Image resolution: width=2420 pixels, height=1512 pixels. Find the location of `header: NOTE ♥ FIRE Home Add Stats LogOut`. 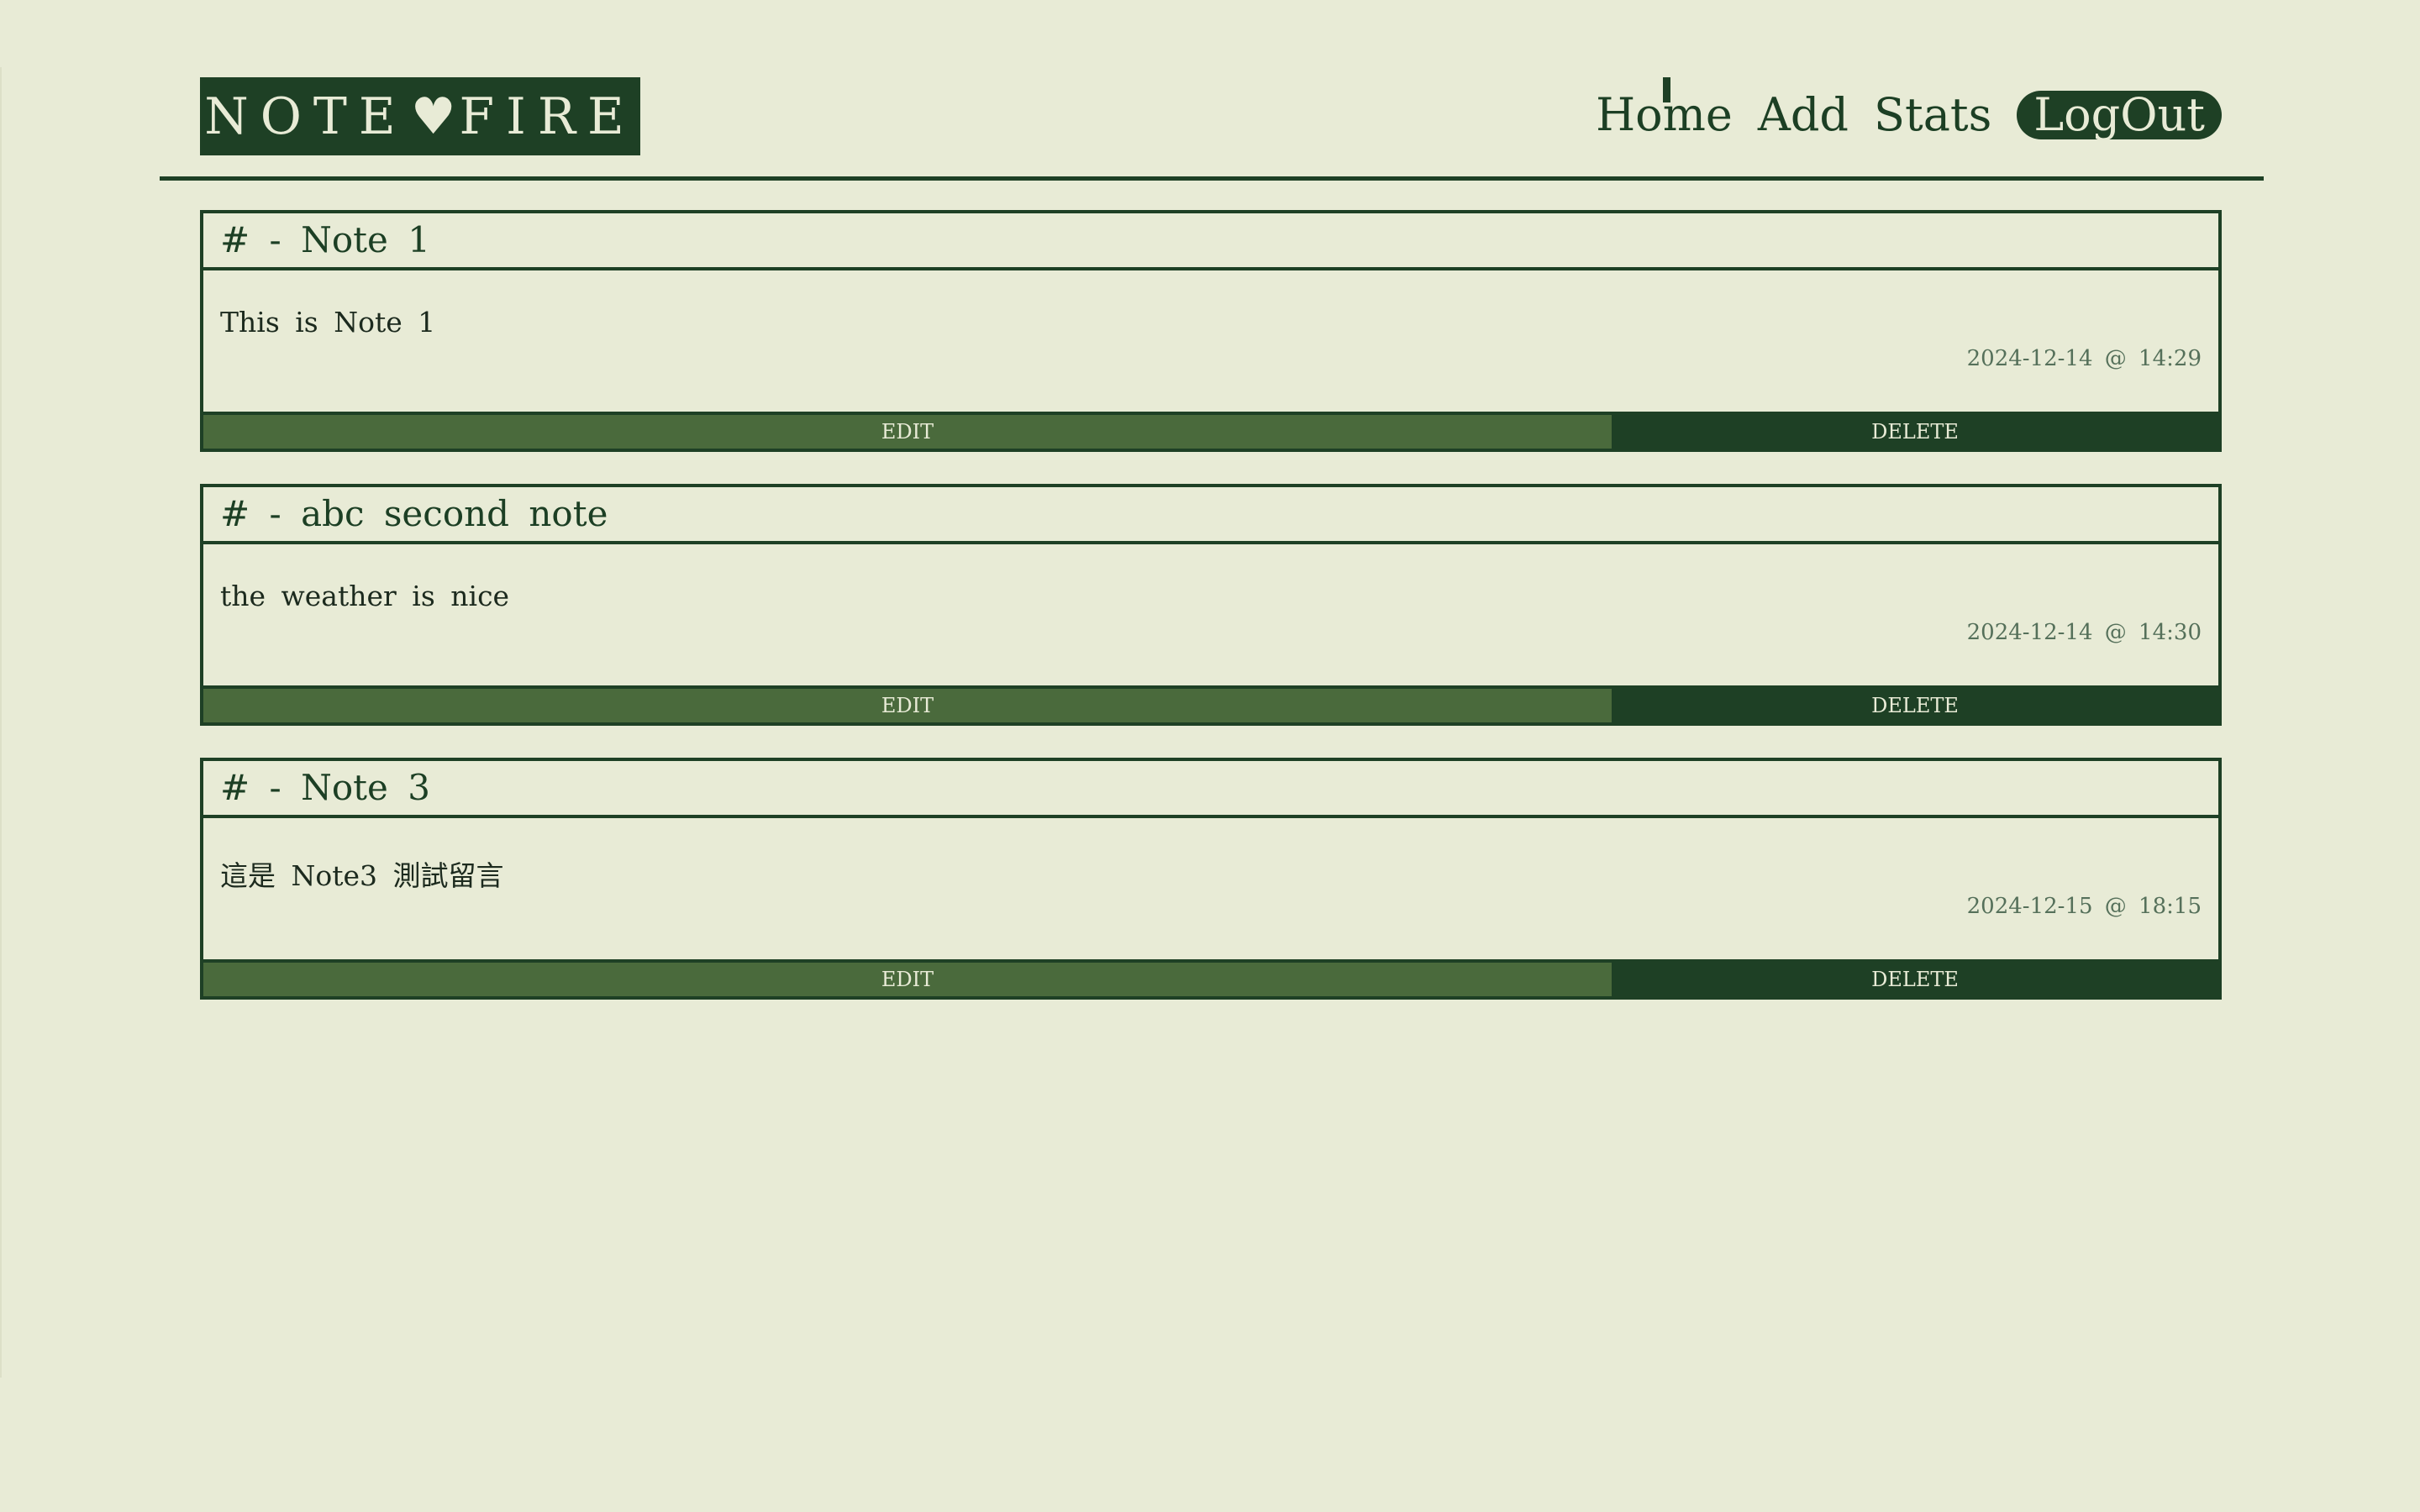

header: NOTE ♥ FIRE Home Add Stats LogOut is located at coordinates (1212, 123).